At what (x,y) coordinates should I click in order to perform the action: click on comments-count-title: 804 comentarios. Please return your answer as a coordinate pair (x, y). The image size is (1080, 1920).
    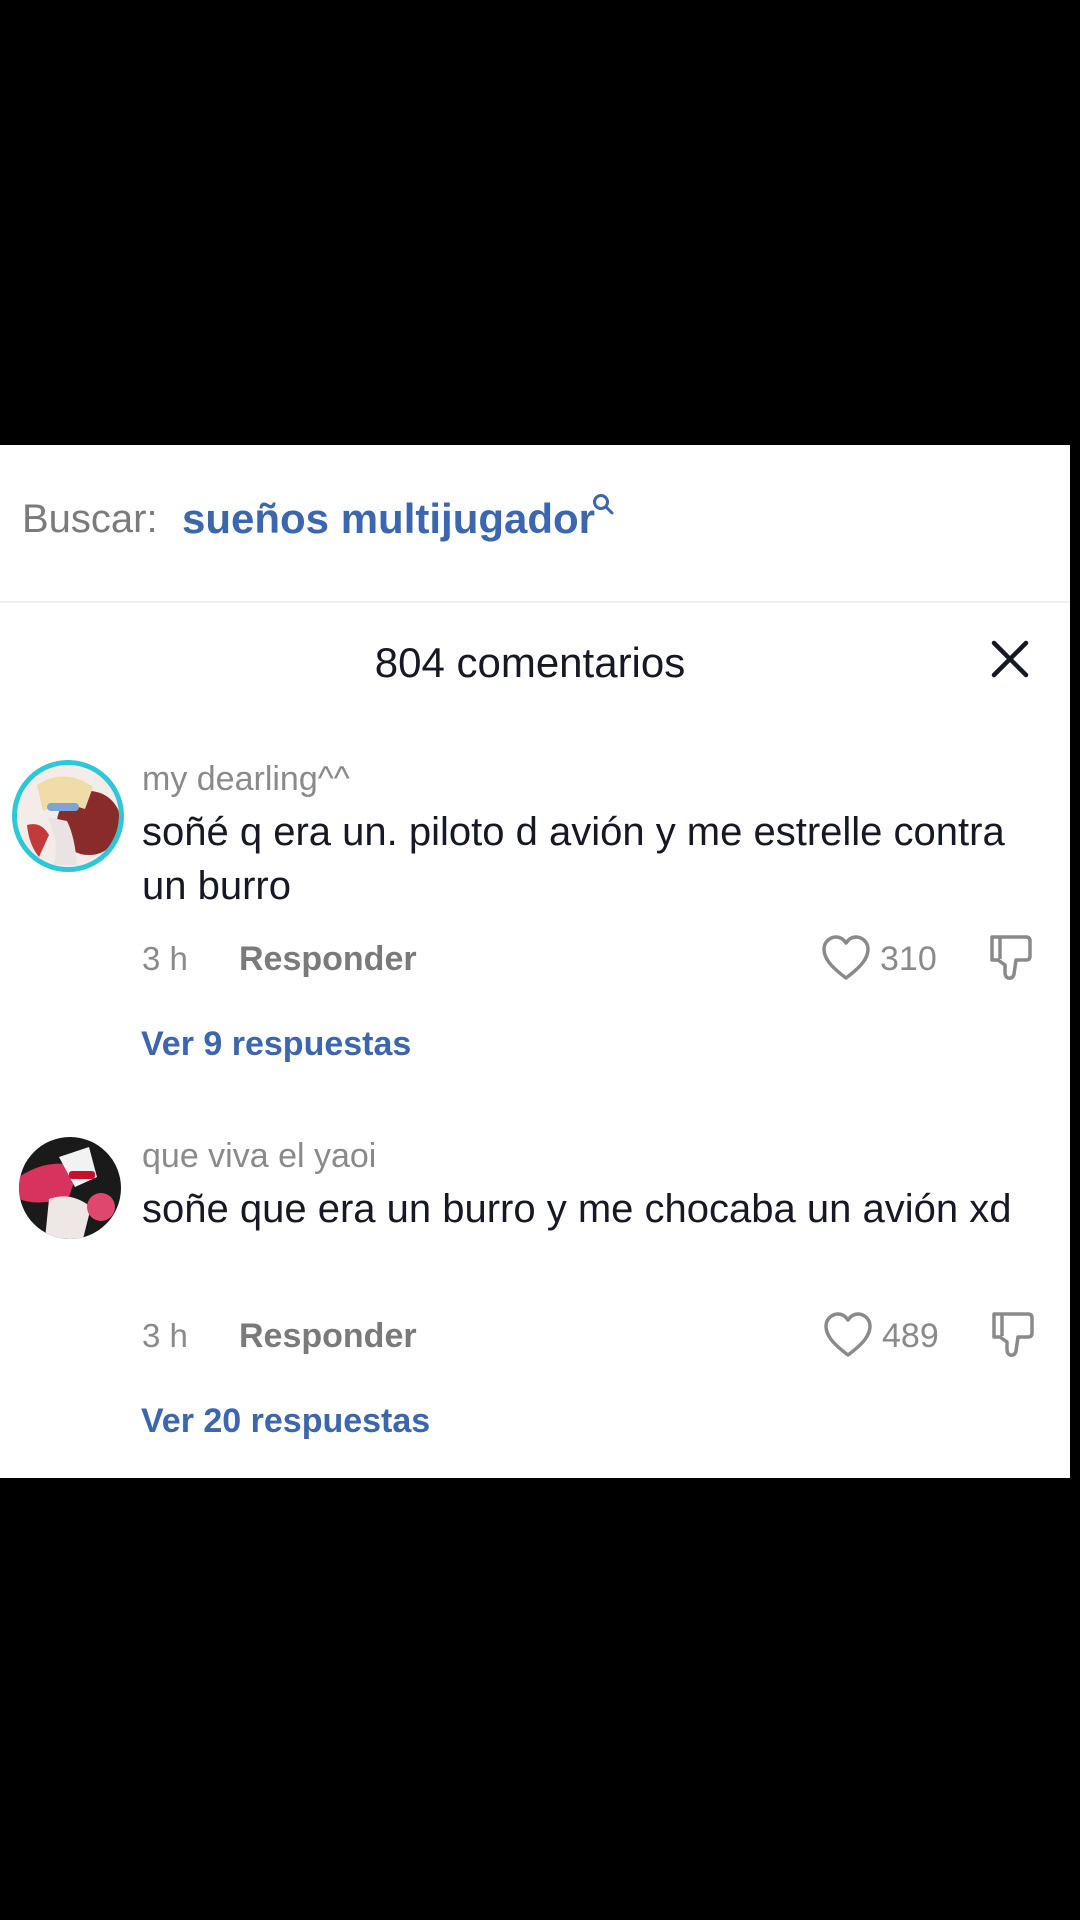
    Looking at the image, I should click on (530, 662).